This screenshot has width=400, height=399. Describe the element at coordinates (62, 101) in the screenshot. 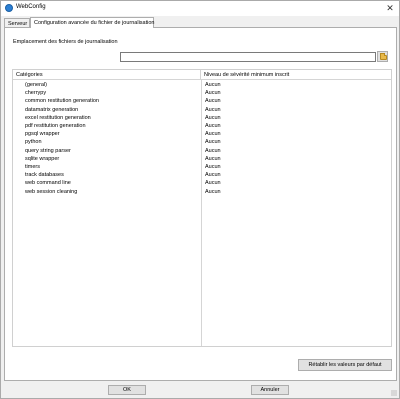

I see `category-cell: common restitution generation` at that location.